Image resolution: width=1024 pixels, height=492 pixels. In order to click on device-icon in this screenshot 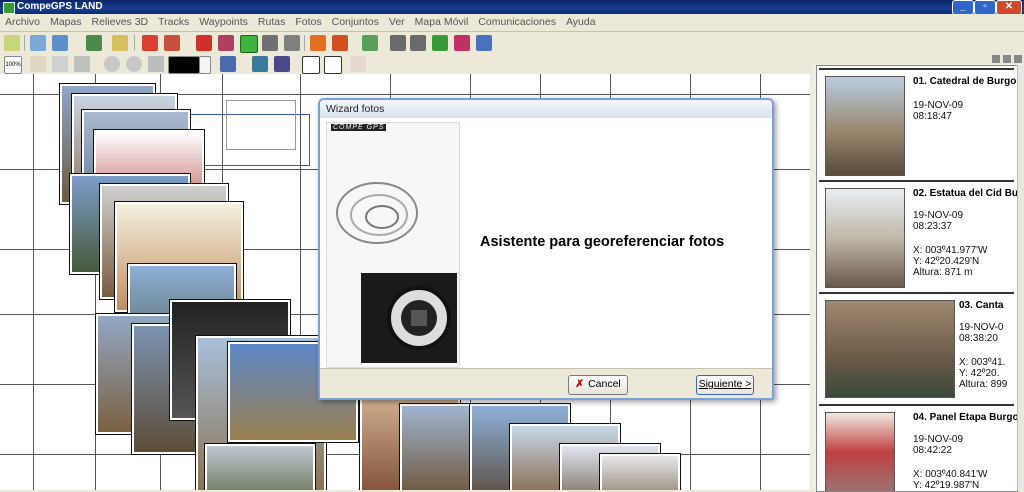, I will do `click(398, 43)`.